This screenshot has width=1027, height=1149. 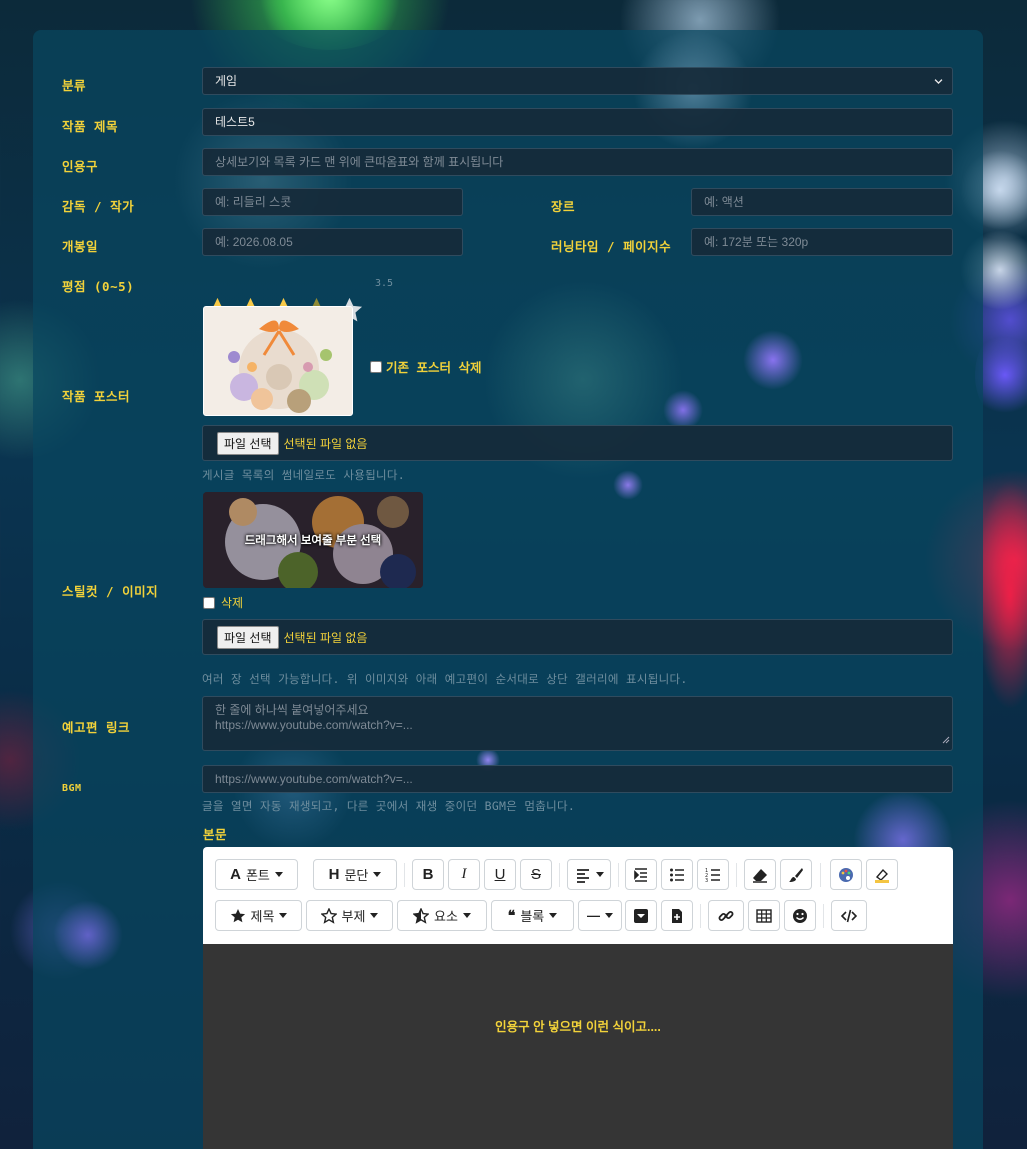 What do you see at coordinates (577, 122) in the screenshot?
I see `title-input: 테스트5` at bounding box center [577, 122].